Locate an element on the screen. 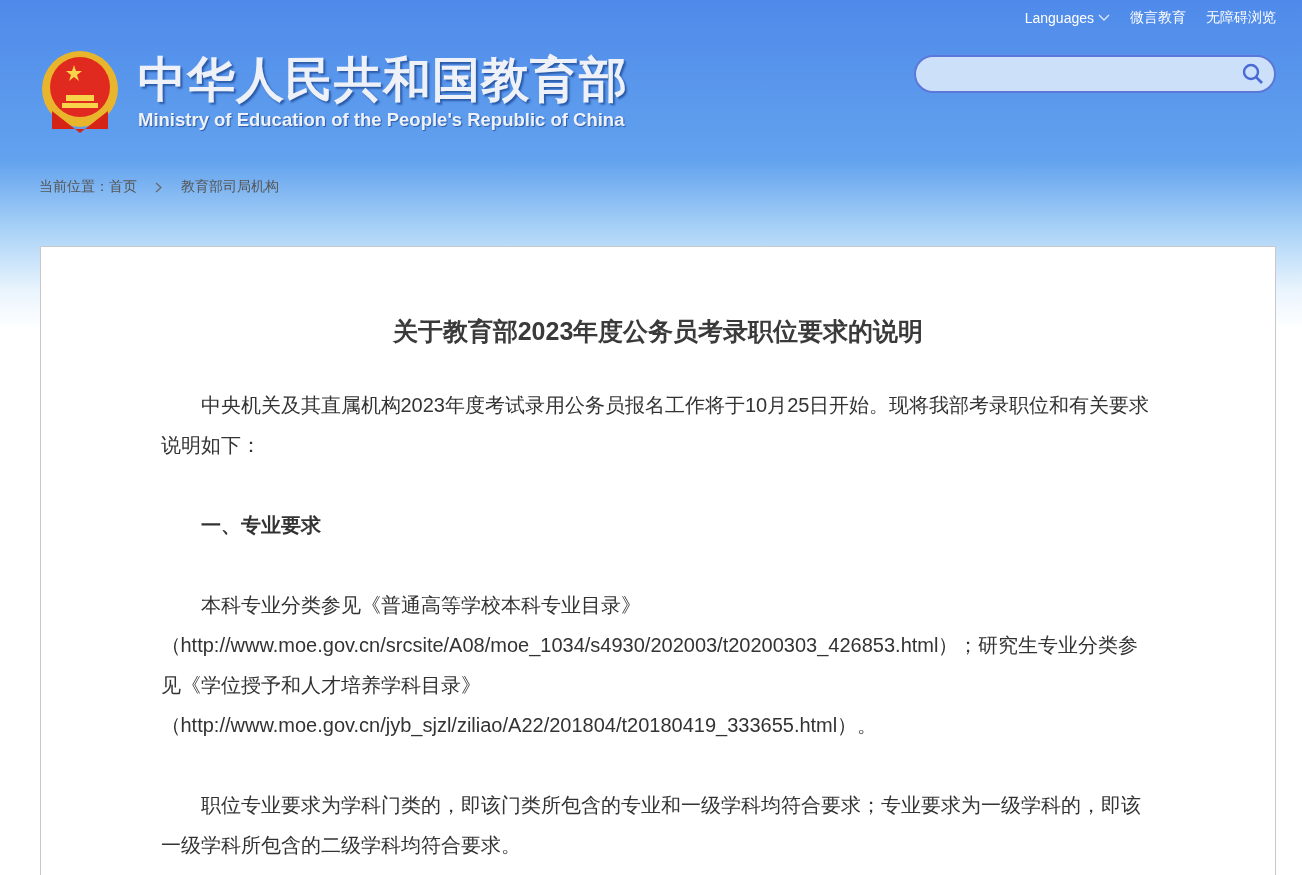  languages-dropdown: Languages is located at coordinates (1067, 18).